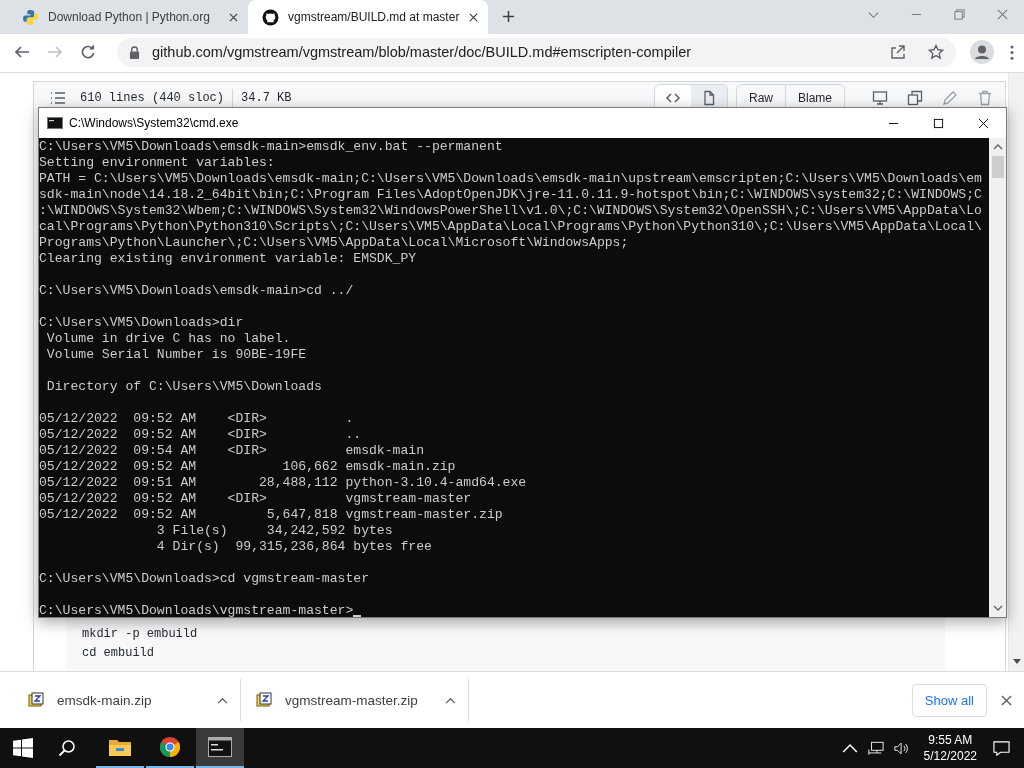 The image size is (1024, 768). I want to click on python-logo-icon, so click(30, 17).